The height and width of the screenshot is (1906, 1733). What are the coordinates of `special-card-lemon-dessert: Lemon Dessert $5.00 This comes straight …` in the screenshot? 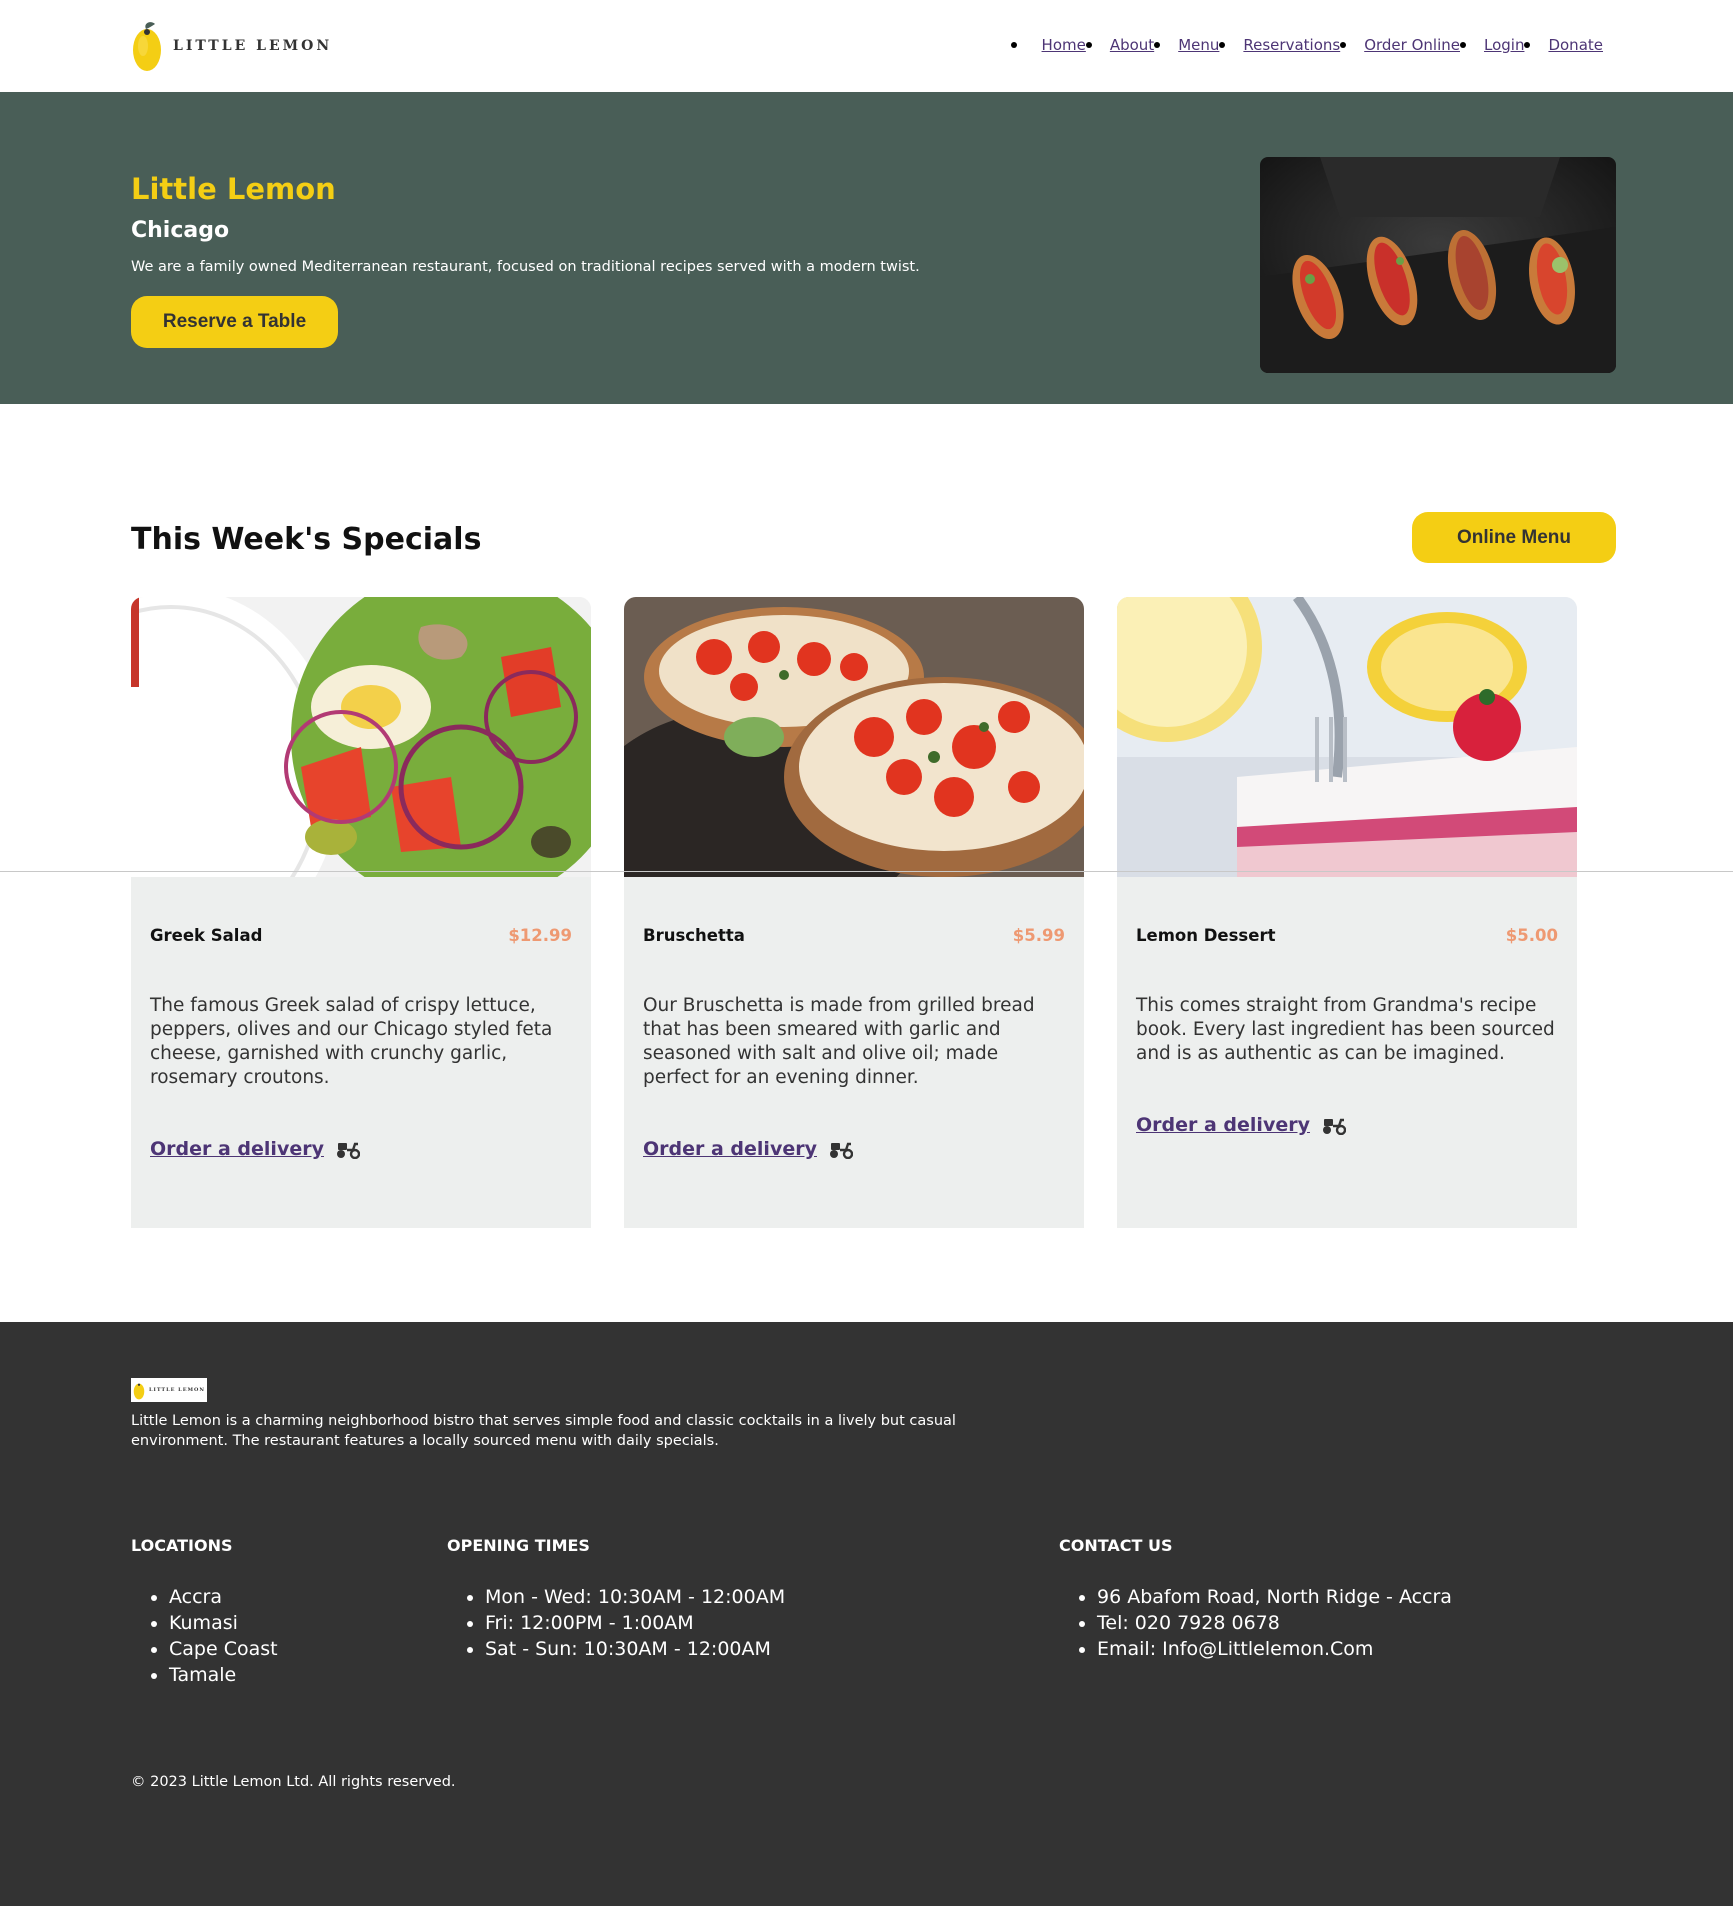 It's located at (1347, 912).